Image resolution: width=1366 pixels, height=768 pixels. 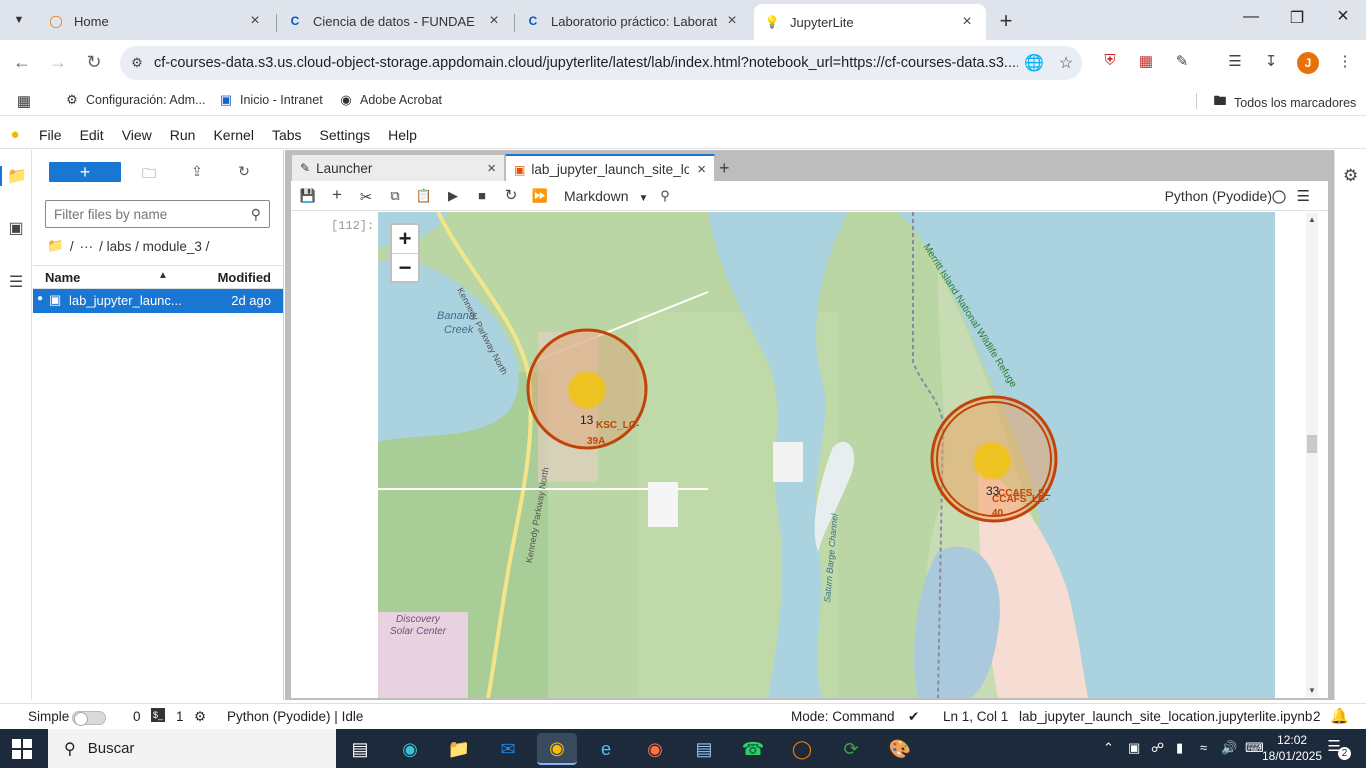 I want to click on taskbar-clock: 12:02 18/01/2025, so click(x=1292, y=748).